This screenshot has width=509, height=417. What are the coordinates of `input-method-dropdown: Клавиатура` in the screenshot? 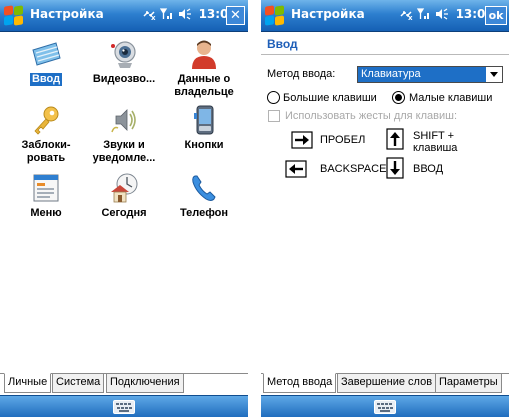 It's located at (430, 74).